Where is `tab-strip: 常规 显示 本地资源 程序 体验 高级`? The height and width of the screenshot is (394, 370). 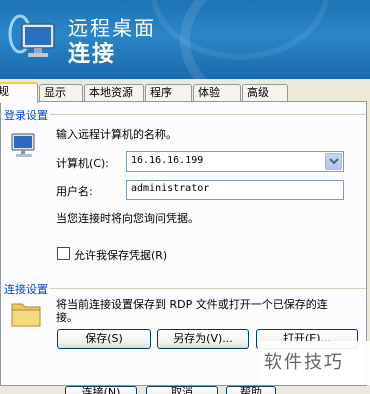
tab-strip: 常规 显示 本地资源 程序 体验 高级 is located at coordinates (185, 92).